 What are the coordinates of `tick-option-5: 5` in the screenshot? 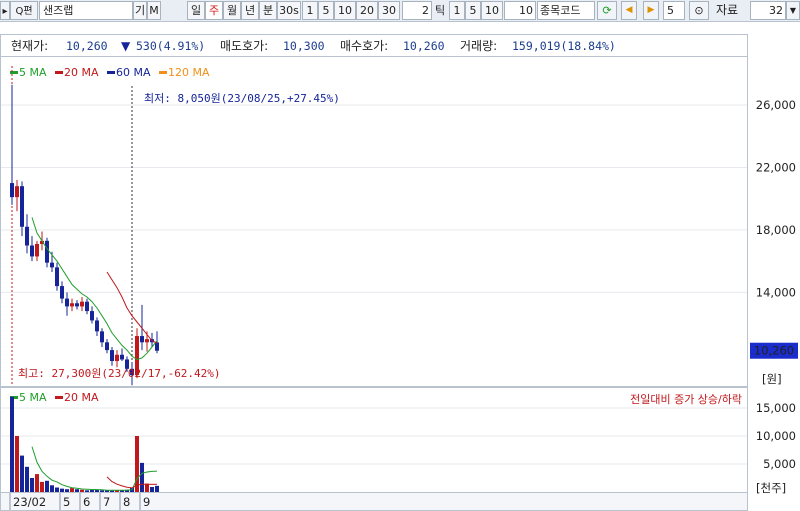 It's located at (473, 10).